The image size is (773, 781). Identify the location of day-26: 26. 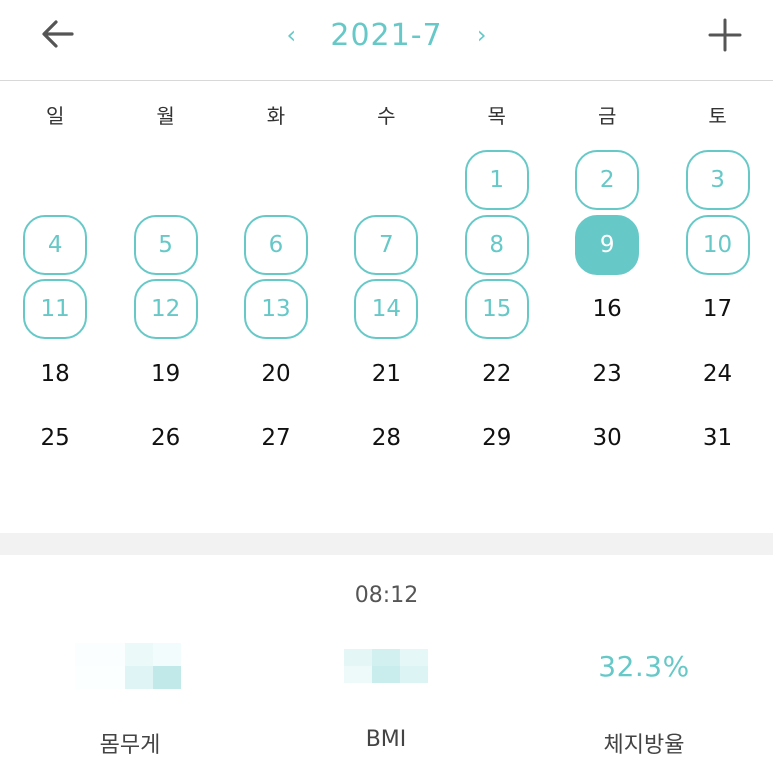
(166, 438).